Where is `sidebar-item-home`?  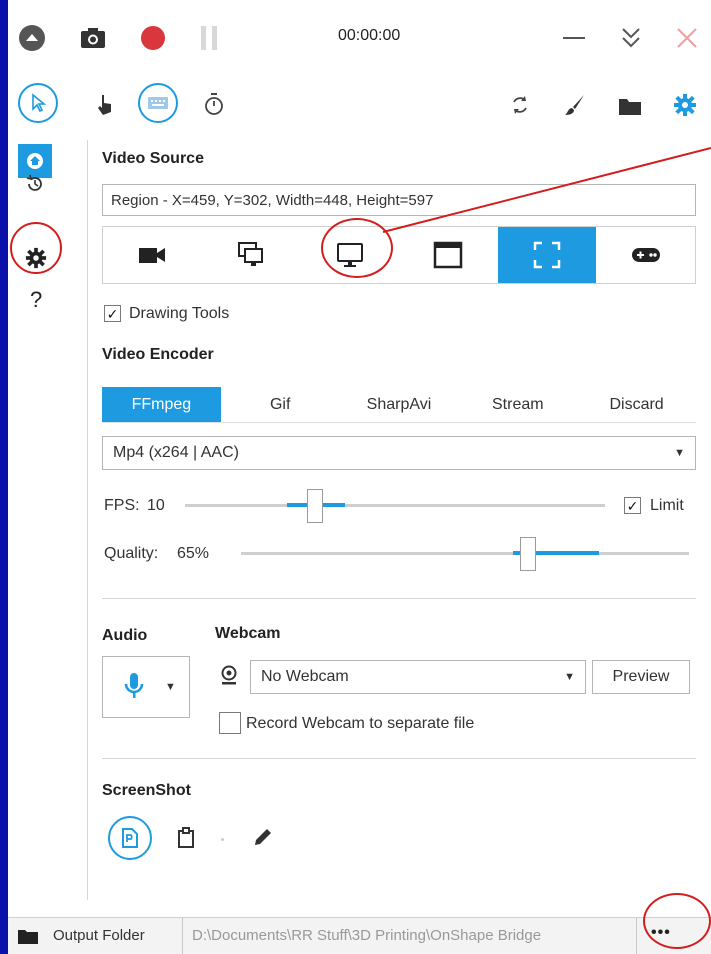 sidebar-item-home is located at coordinates (35, 161).